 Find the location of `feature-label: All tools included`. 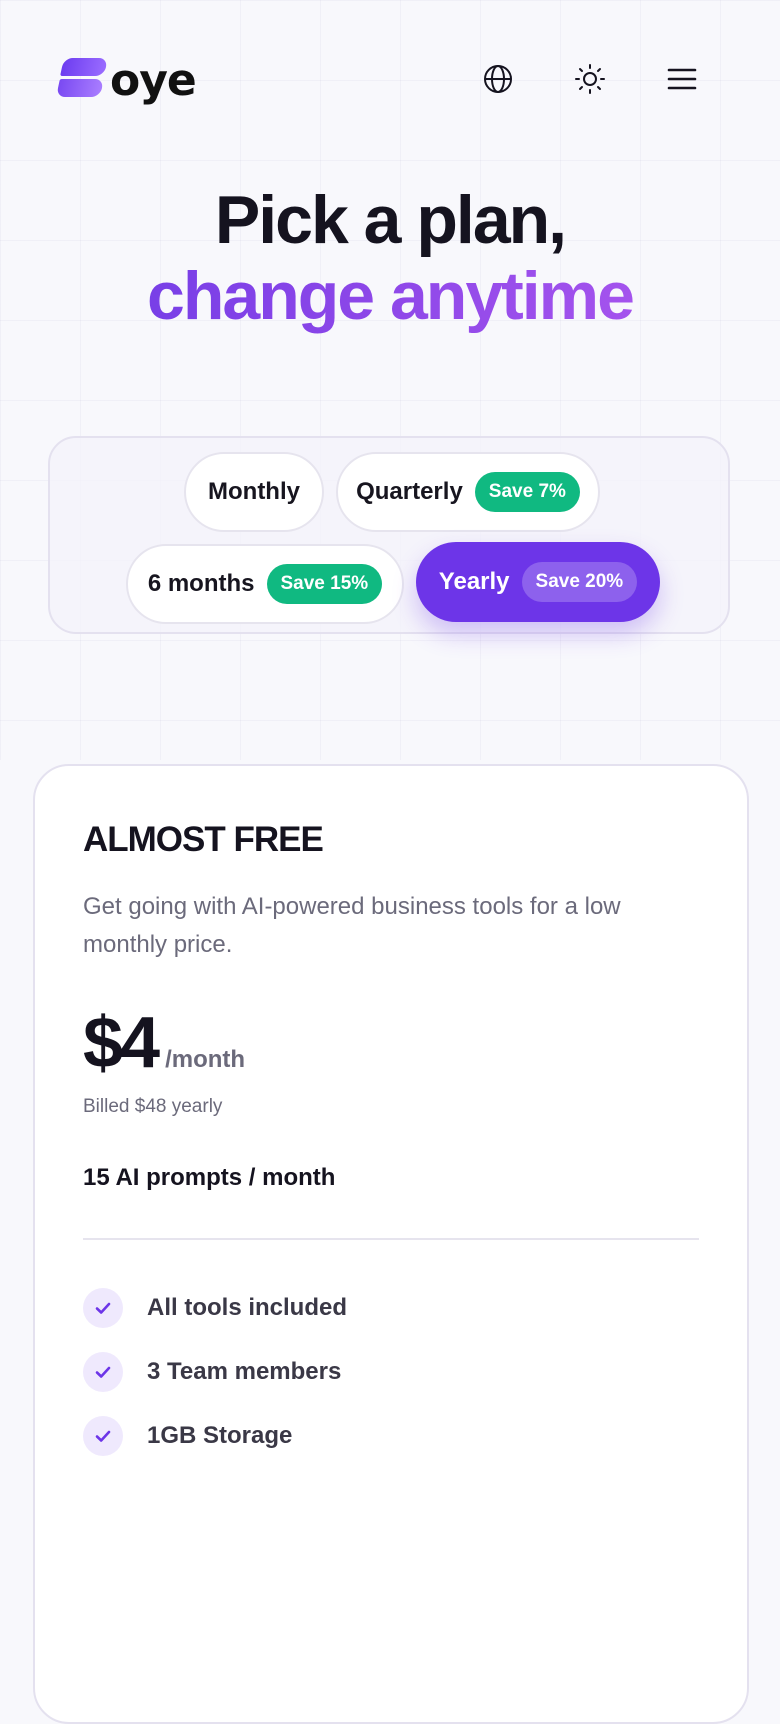

feature-label: All tools included is located at coordinates (247, 1307).